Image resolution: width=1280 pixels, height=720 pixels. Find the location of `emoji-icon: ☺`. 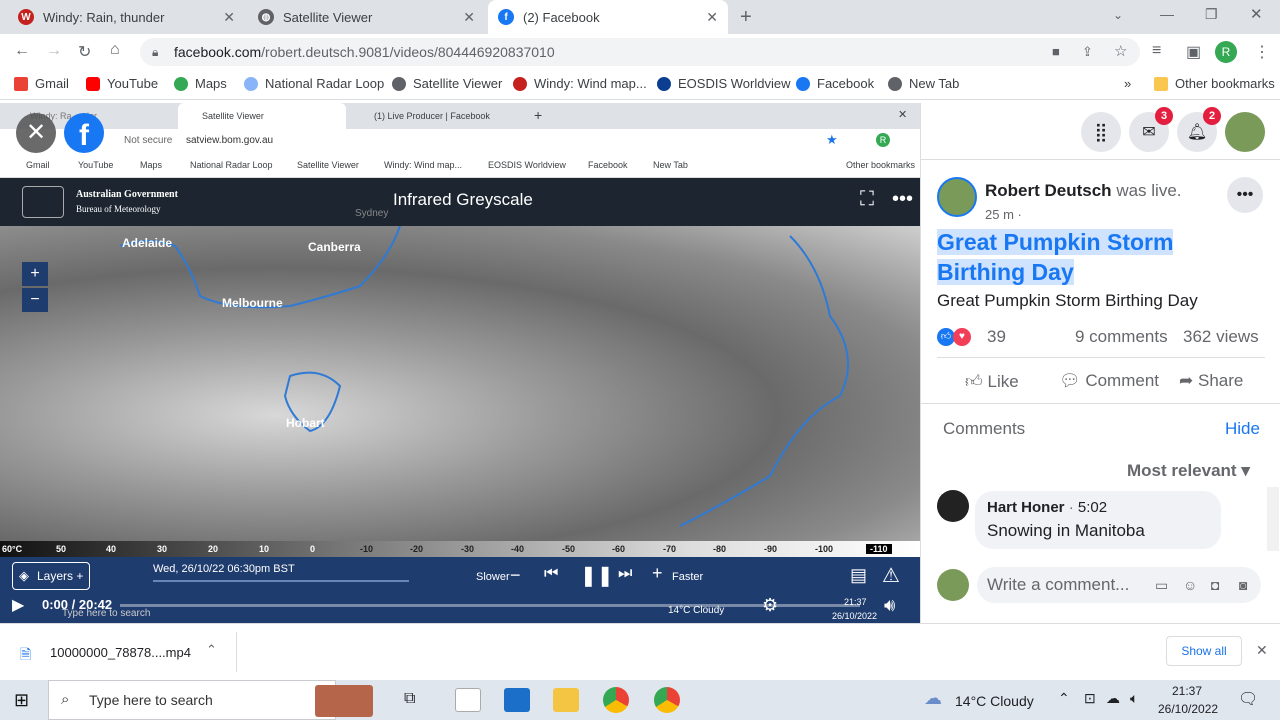

emoji-icon: ☺ is located at coordinates (1190, 585).